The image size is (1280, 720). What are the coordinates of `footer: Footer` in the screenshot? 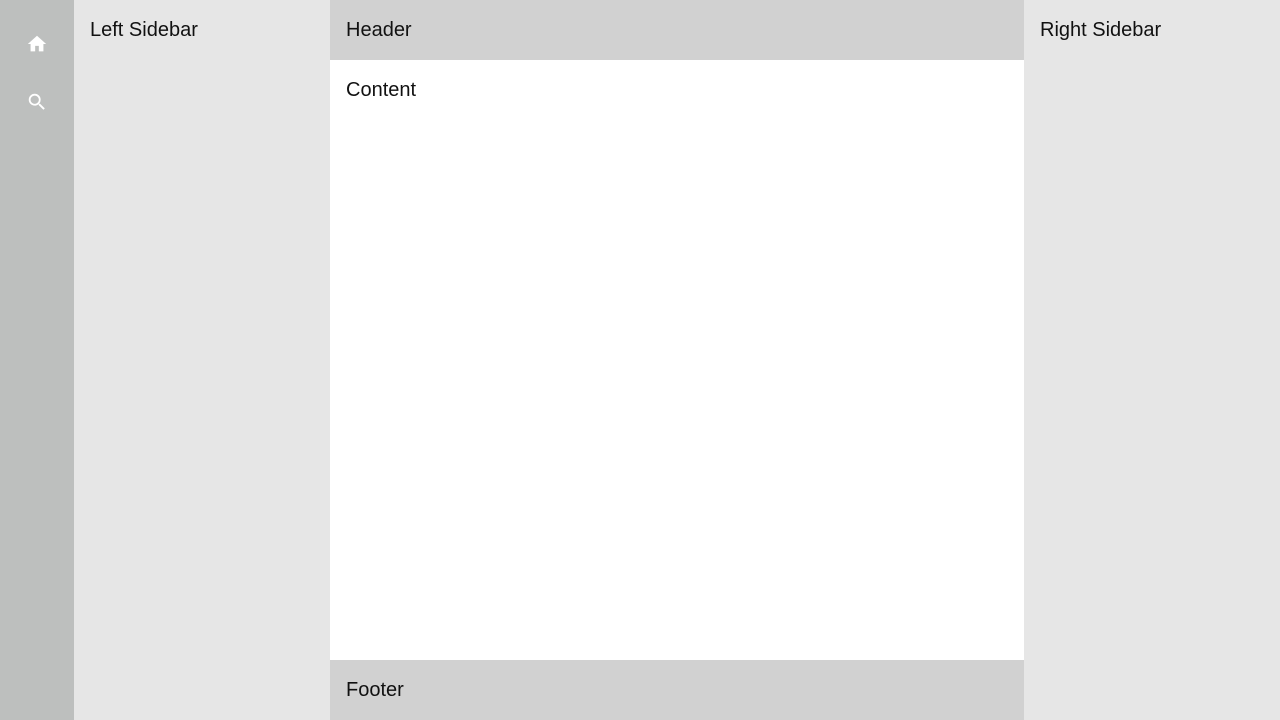 It's located at (677, 690).